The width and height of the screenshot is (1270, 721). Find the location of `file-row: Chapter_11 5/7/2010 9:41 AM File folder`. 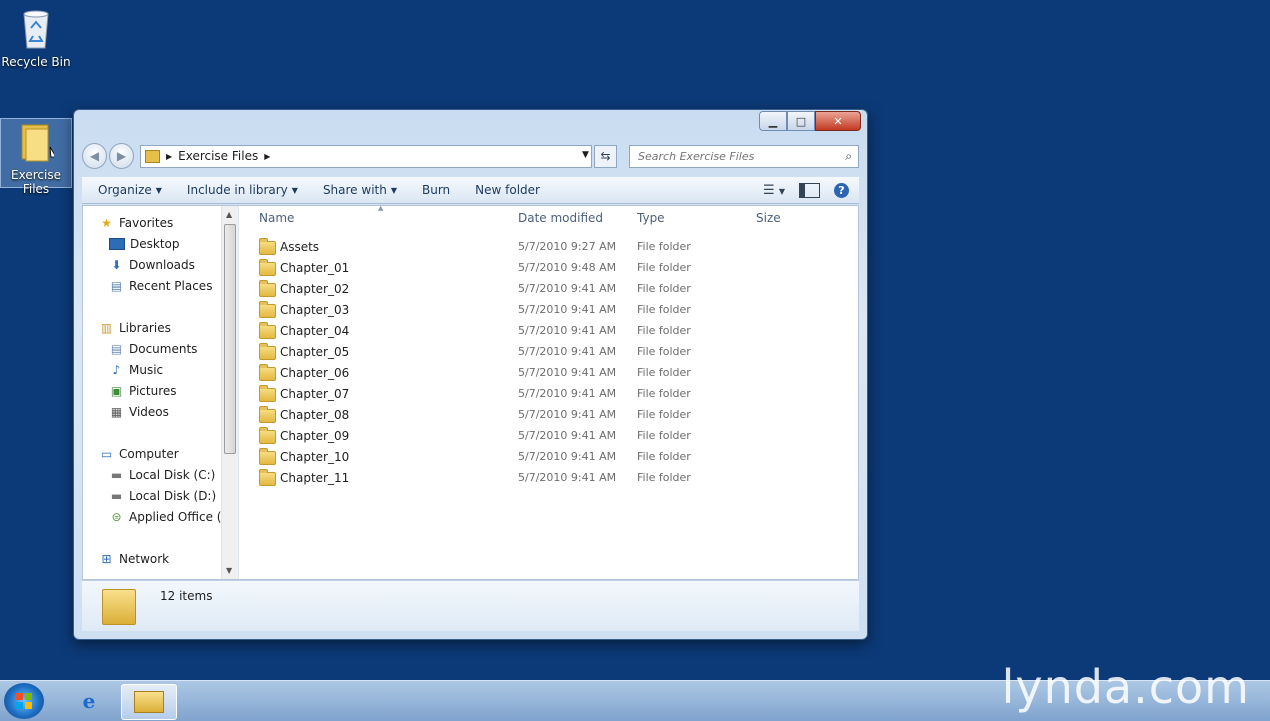

file-row: Chapter_11 5/7/2010 9:41 AM File folder is located at coordinates (539, 479).